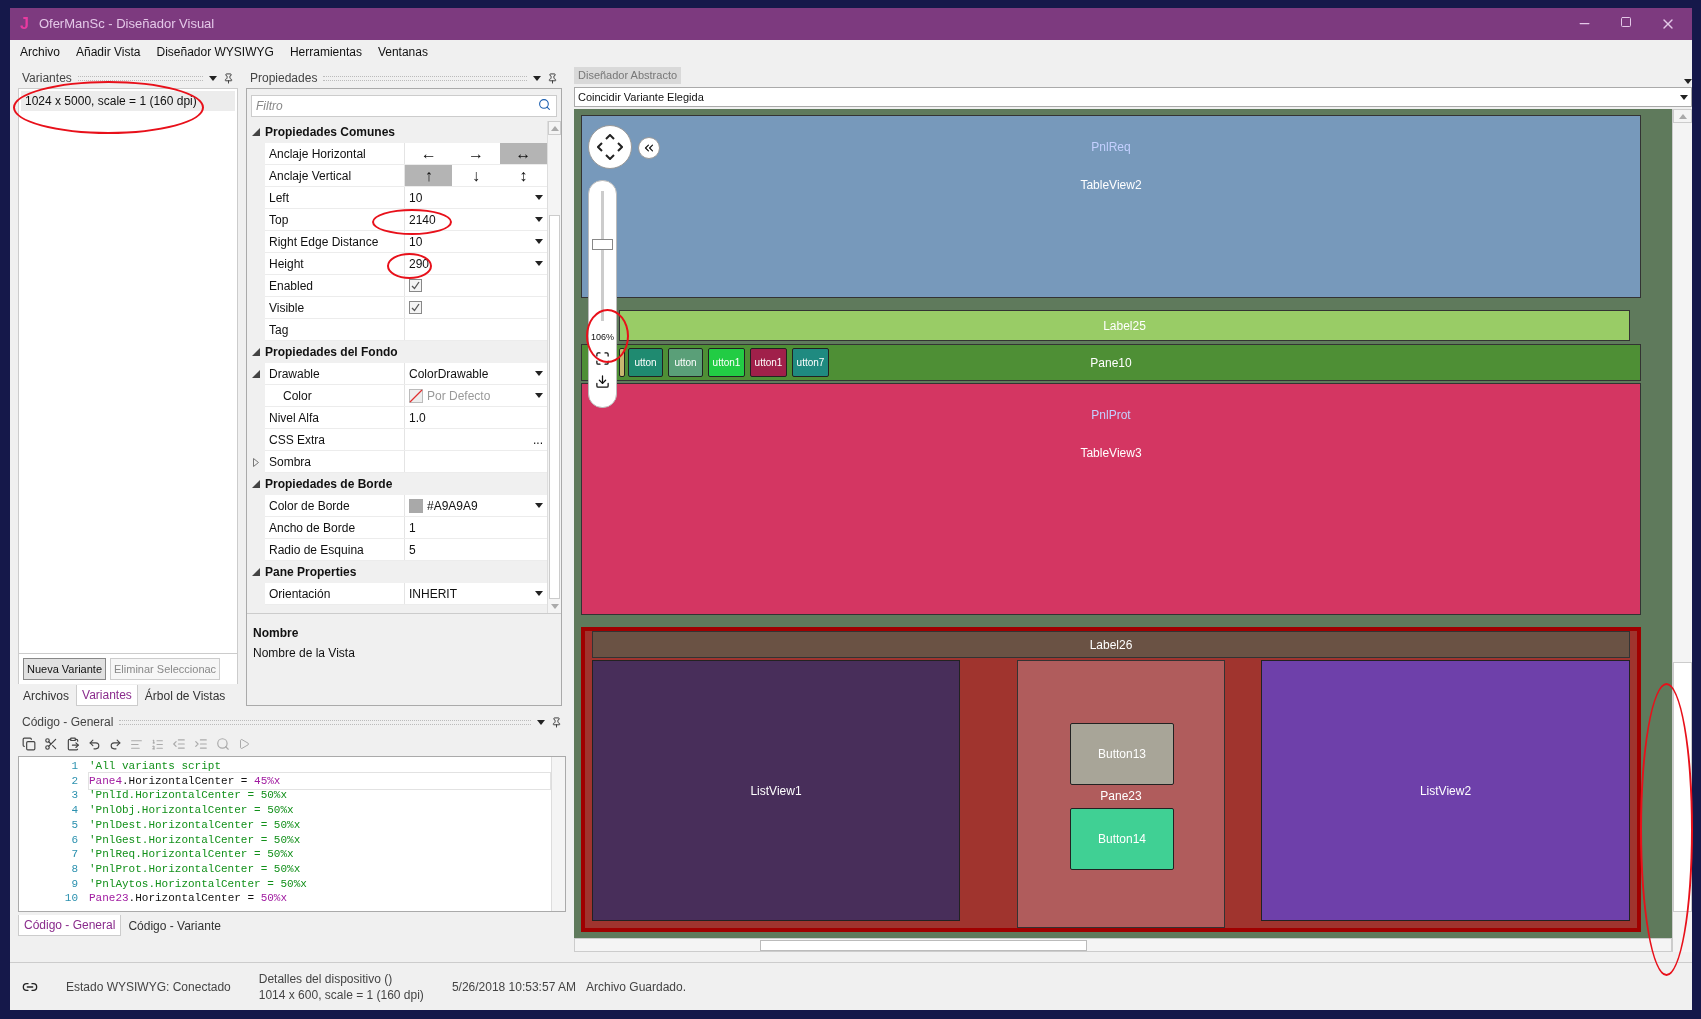 This screenshot has width=1701, height=1019. What do you see at coordinates (1111, 453) in the screenshot?
I see `view-label: TableView3` at bounding box center [1111, 453].